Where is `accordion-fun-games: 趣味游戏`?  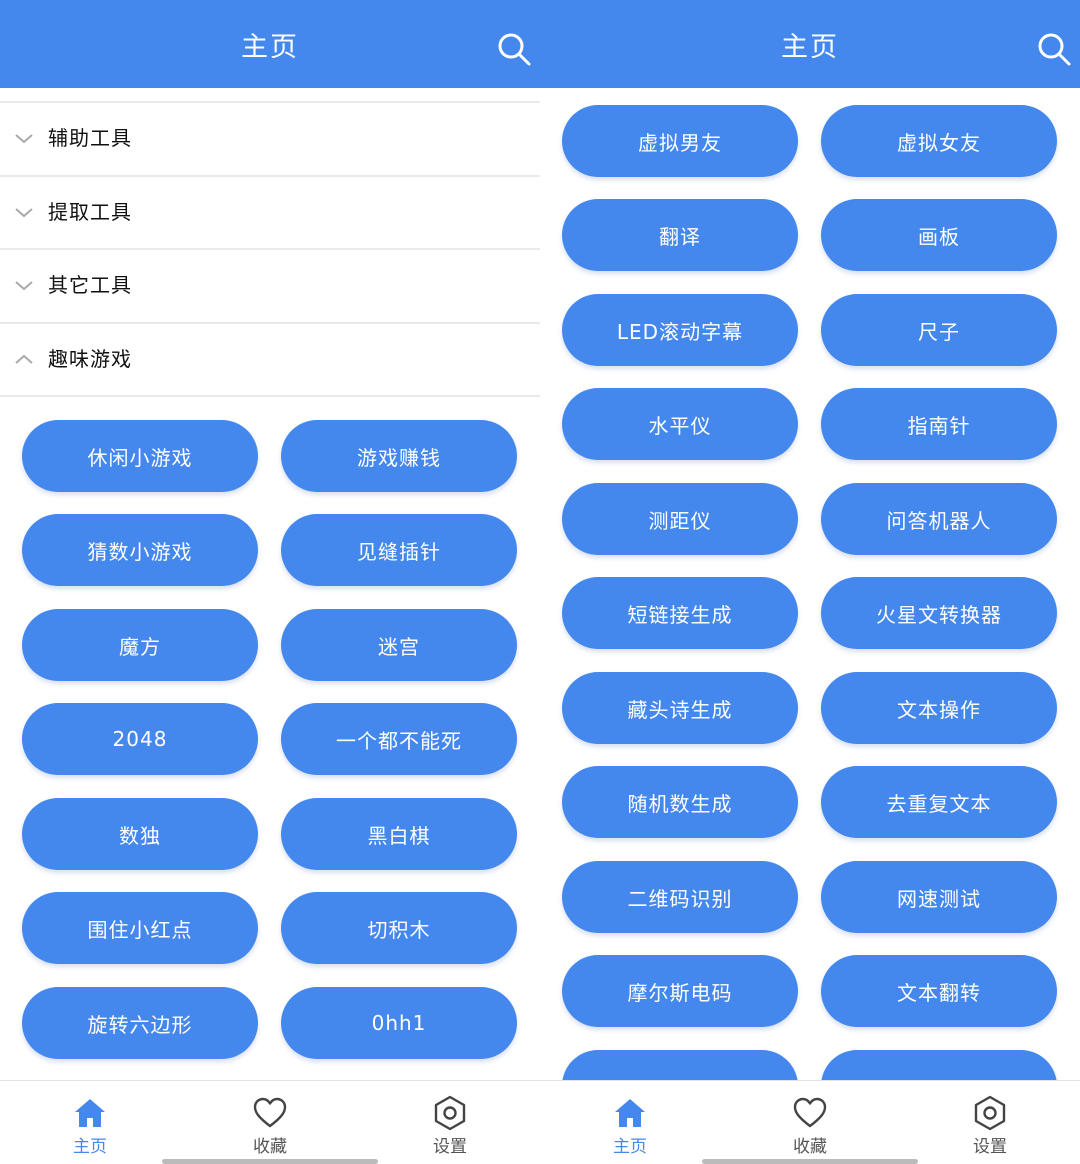 accordion-fun-games: 趣味游戏 is located at coordinates (270, 358).